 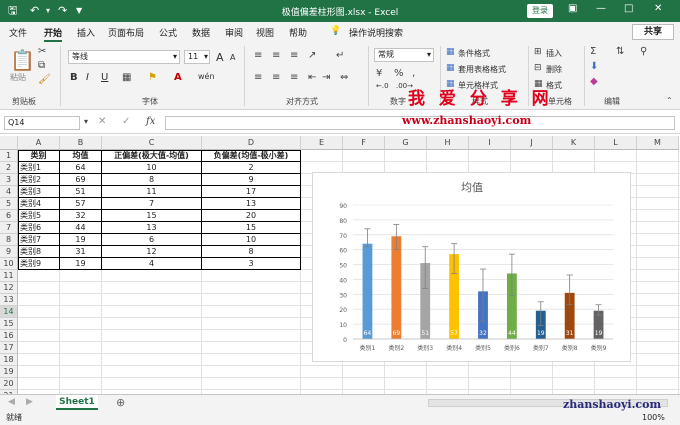 What do you see at coordinates (81, 240) in the screenshot?
I see `table-cell: 19` at bounding box center [81, 240].